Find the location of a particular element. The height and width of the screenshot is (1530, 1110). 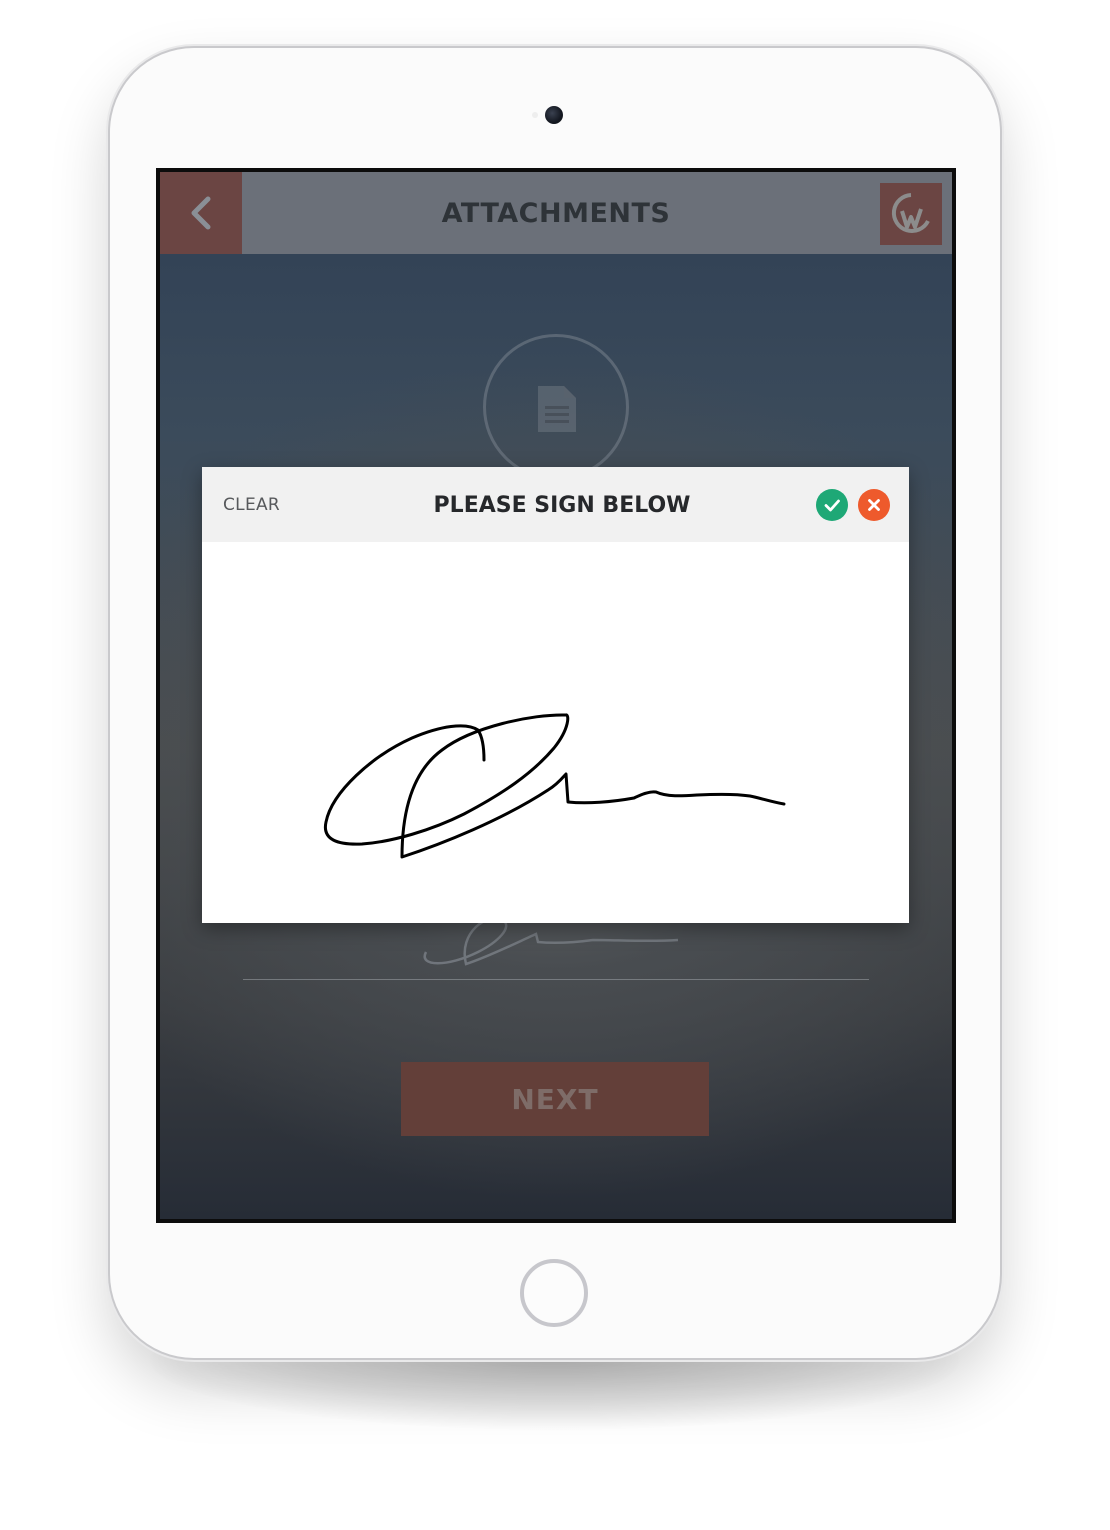

front-sensor is located at coordinates (535, 115).